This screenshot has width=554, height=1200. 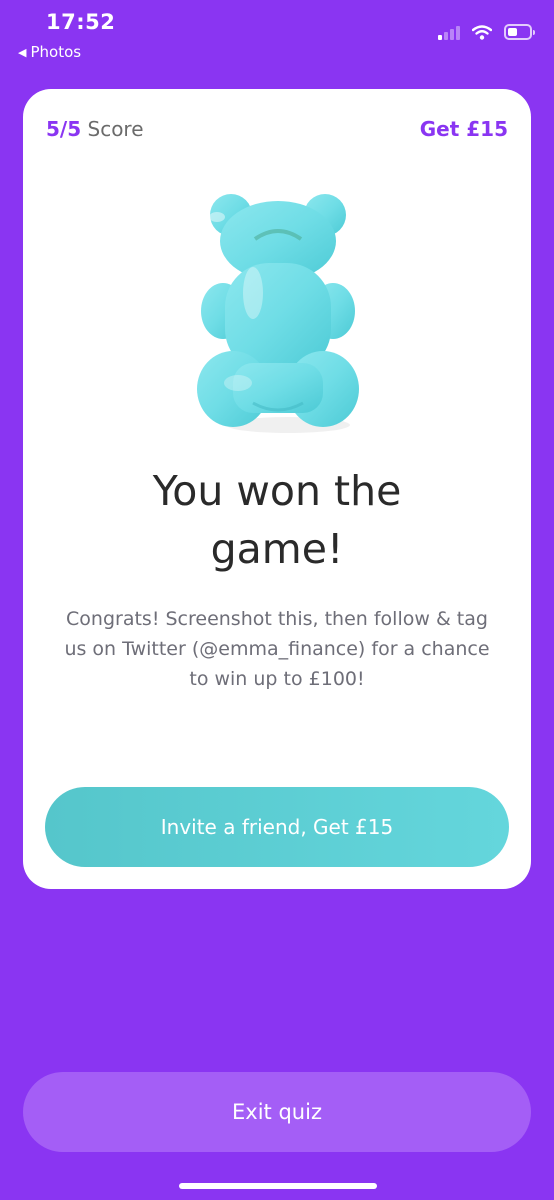 What do you see at coordinates (277, 1112) in the screenshot?
I see `exit-quiz-button: Exit quiz` at bounding box center [277, 1112].